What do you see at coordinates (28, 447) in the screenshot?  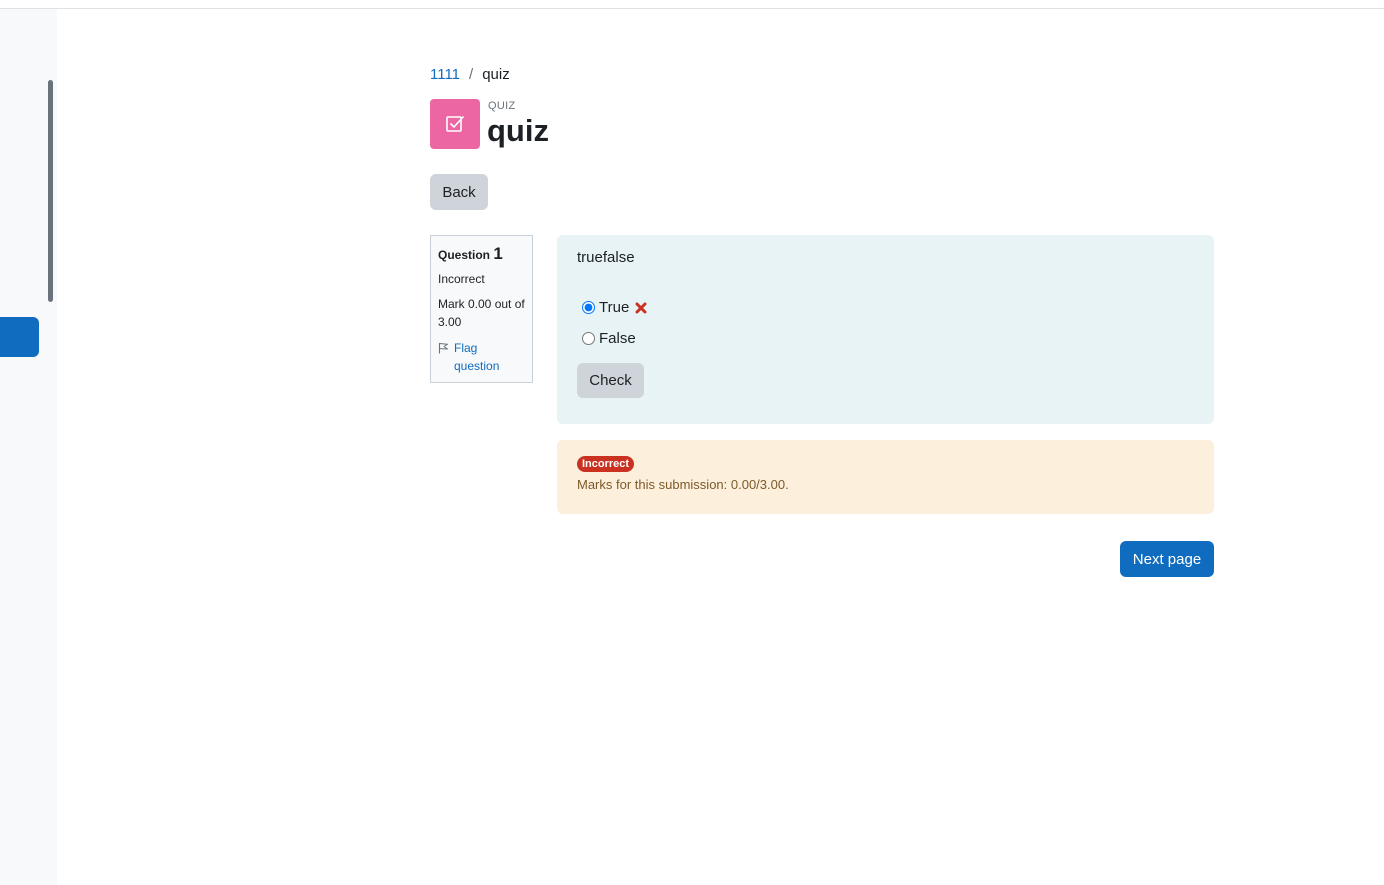 I see `left-drawer` at bounding box center [28, 447].